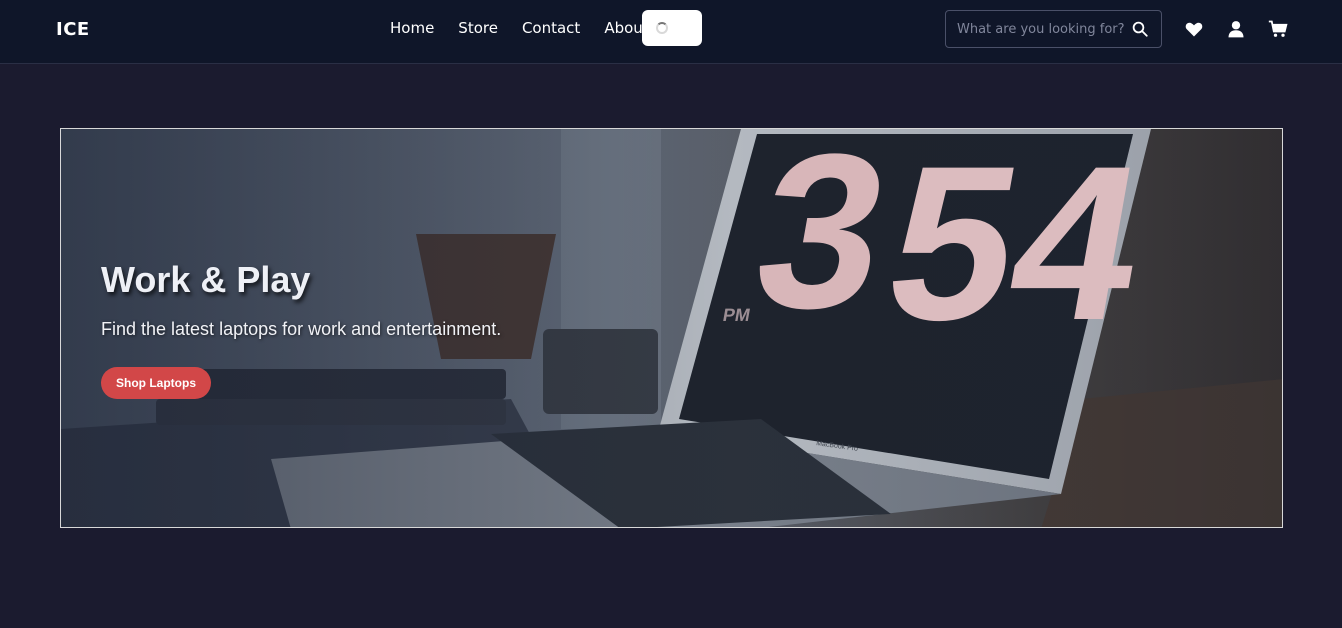 The image size is (1342, 628). What do you see at coordinates (478, 28) in the screenshot?
I see `nav-store-link: Store` at bounding box center [478, 28].